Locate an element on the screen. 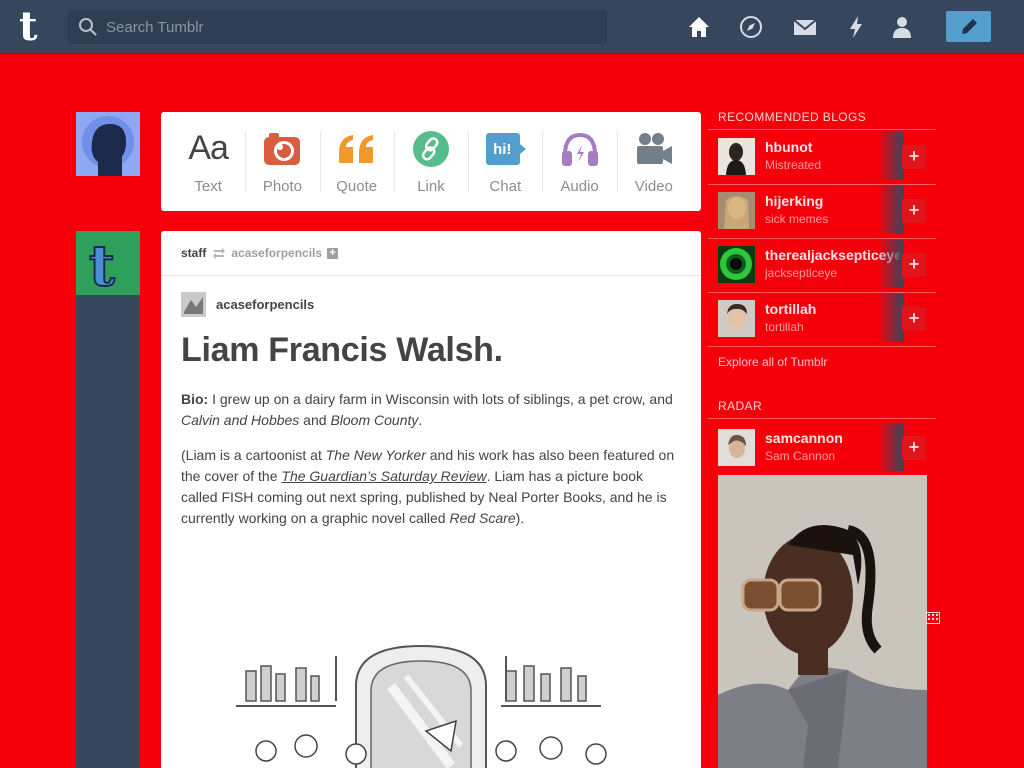 The height and width of the screenshot is (768, 1024). quote-icon is located at coordinates (355, 148).